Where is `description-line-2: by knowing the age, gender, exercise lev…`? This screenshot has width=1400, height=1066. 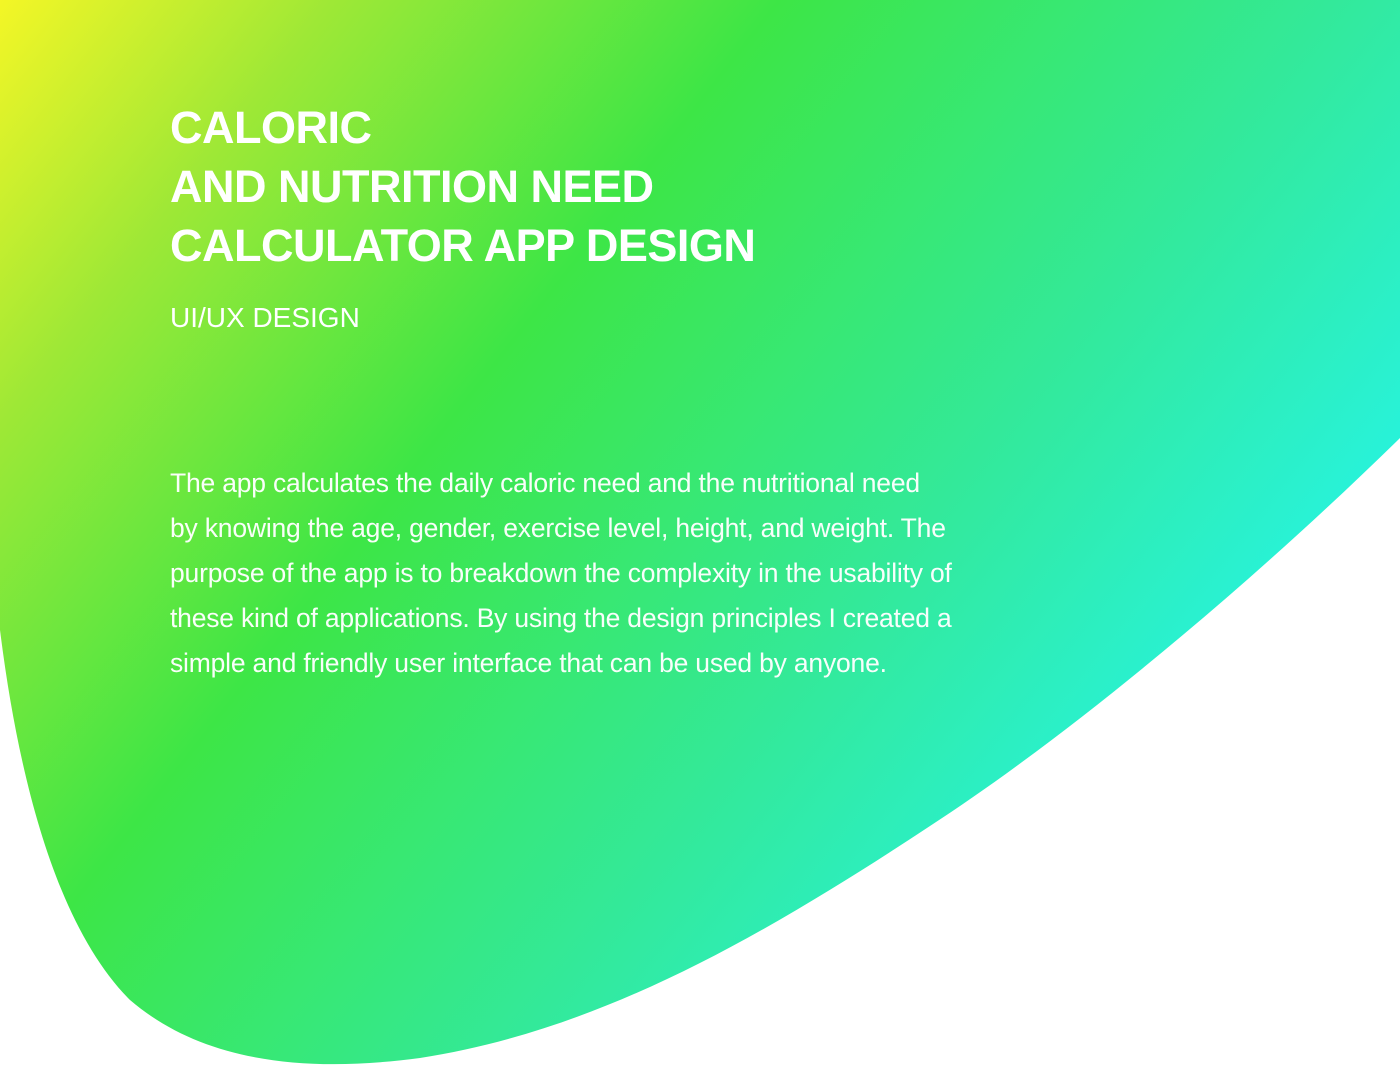
description-line-2: by knowing the age, gender, exercise lev… is located at coordinates (558, 528).